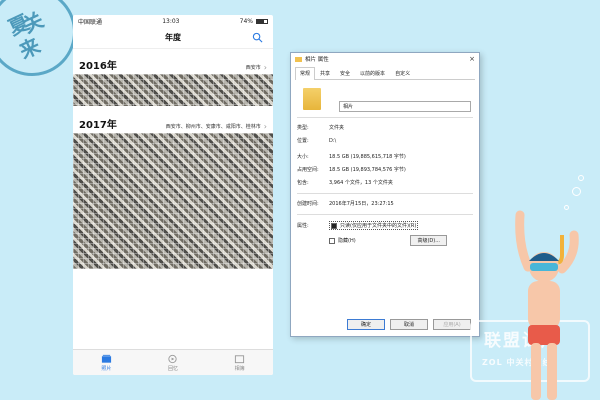  Describe the element at coordinates (213, 127) in the screenshot. I see `locations-label: 西安市、柳州市、安康市、咸阳市、桂林市` at that location.